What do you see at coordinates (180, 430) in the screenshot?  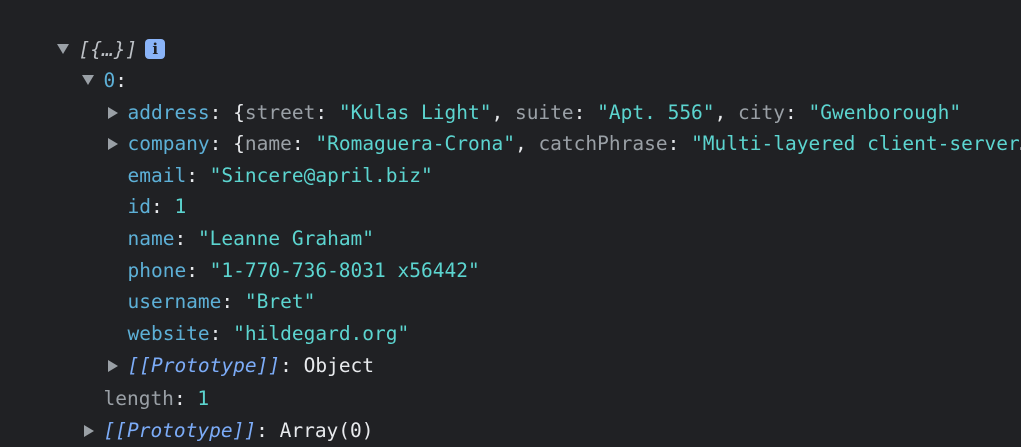 I see `prototype-key: [[Prototype]]` at bounding box center [180, 430].